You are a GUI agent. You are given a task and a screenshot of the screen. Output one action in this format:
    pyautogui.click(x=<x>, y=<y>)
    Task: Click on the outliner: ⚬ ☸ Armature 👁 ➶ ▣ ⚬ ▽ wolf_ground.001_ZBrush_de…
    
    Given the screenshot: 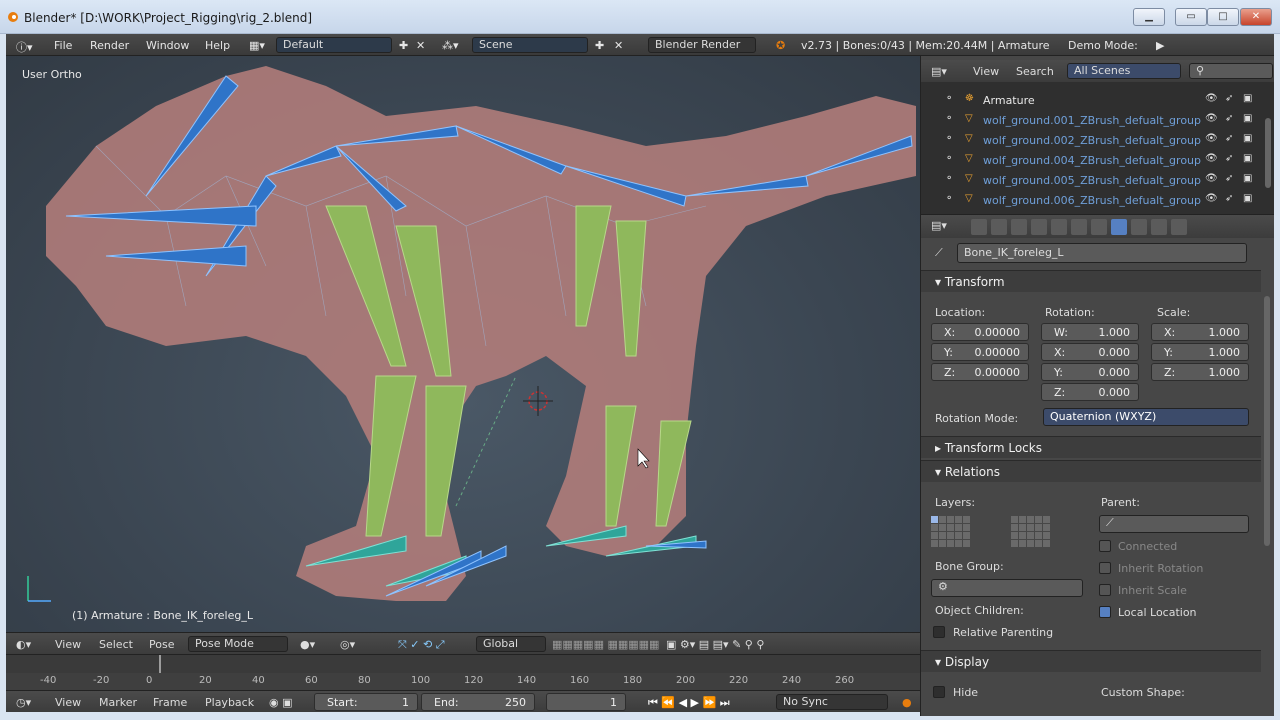 What is the action you would take?
    pyautogui.click(x=1097, y=148)
    